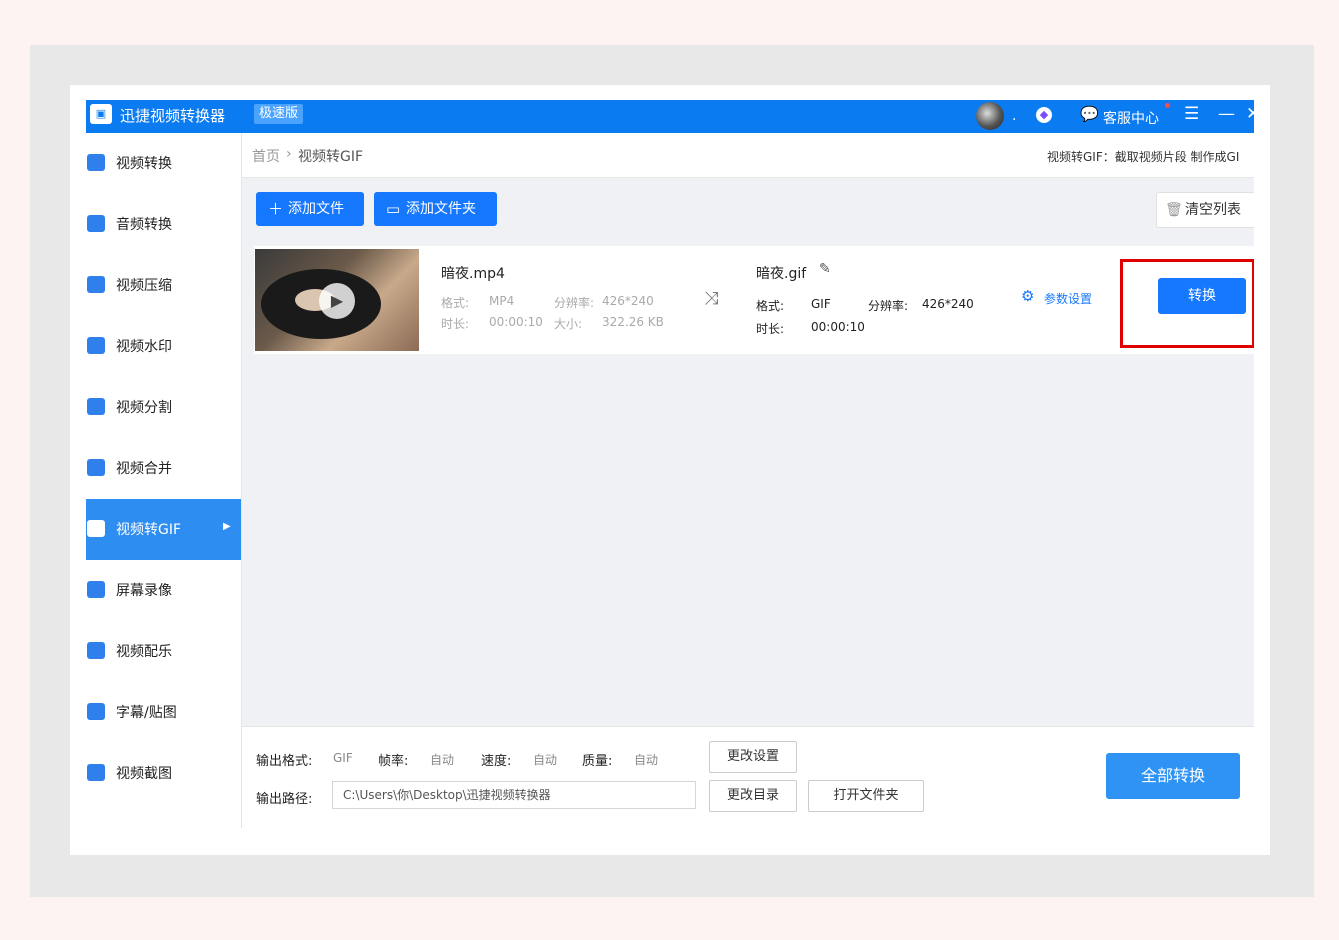  Describe the element at coordinates (149, 530) in the screenshot. I see `sidebar-item-label: 视频转GIF` at that location.